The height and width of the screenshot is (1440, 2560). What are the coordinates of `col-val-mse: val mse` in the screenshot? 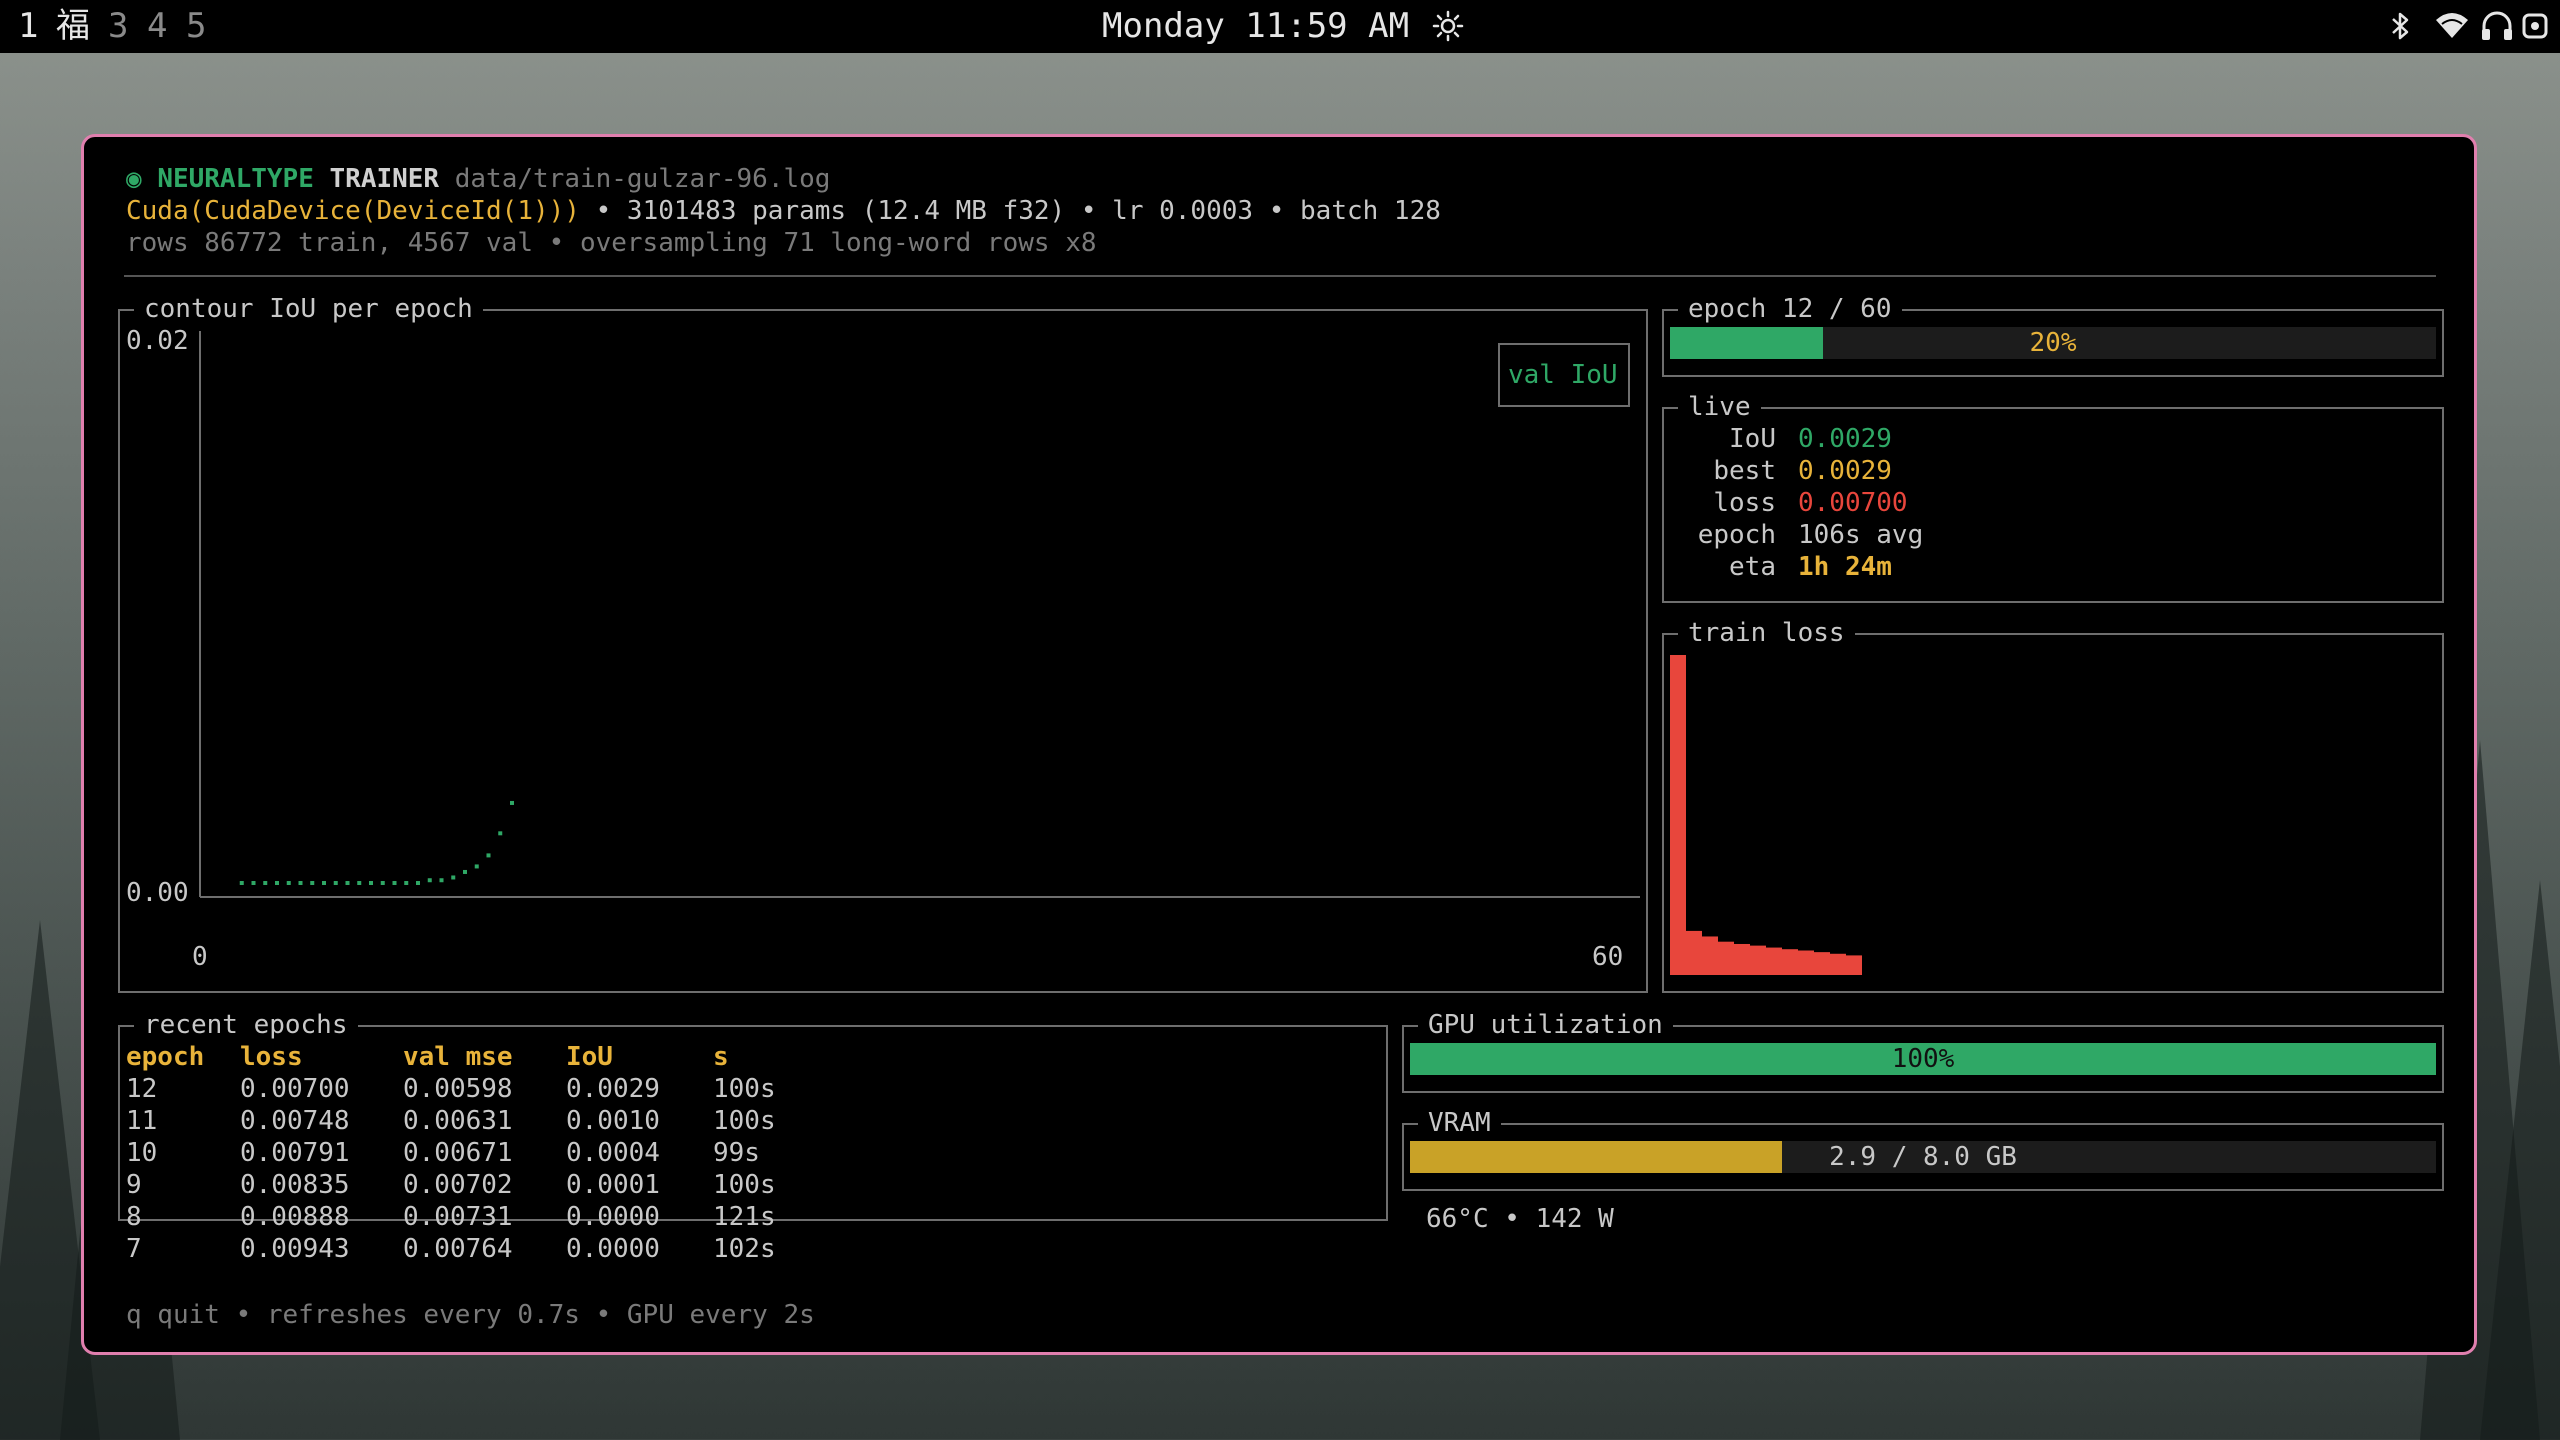 It's located at (458, 1057).